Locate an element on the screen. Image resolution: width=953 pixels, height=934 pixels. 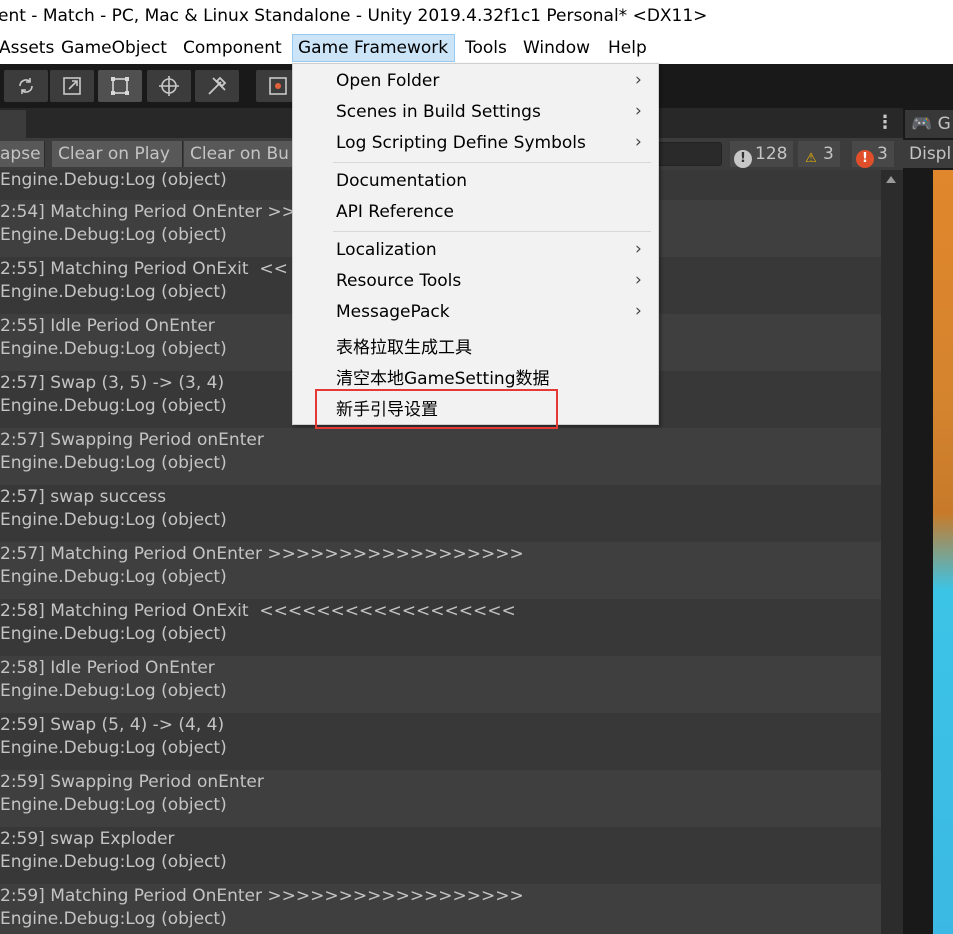
console-search-input is located at coordinates (689, 154).